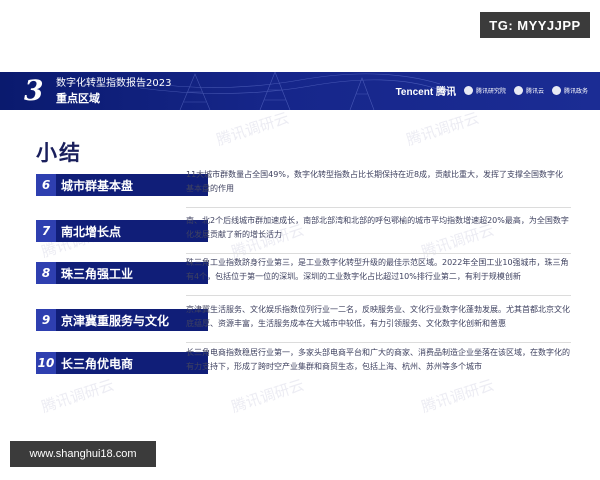 The height and width of the screenshot is (480, 600). Describe the element at coordinates (122, 363) in the screenshot. I see `summary-badge: 10 长三角优电商` at that location.